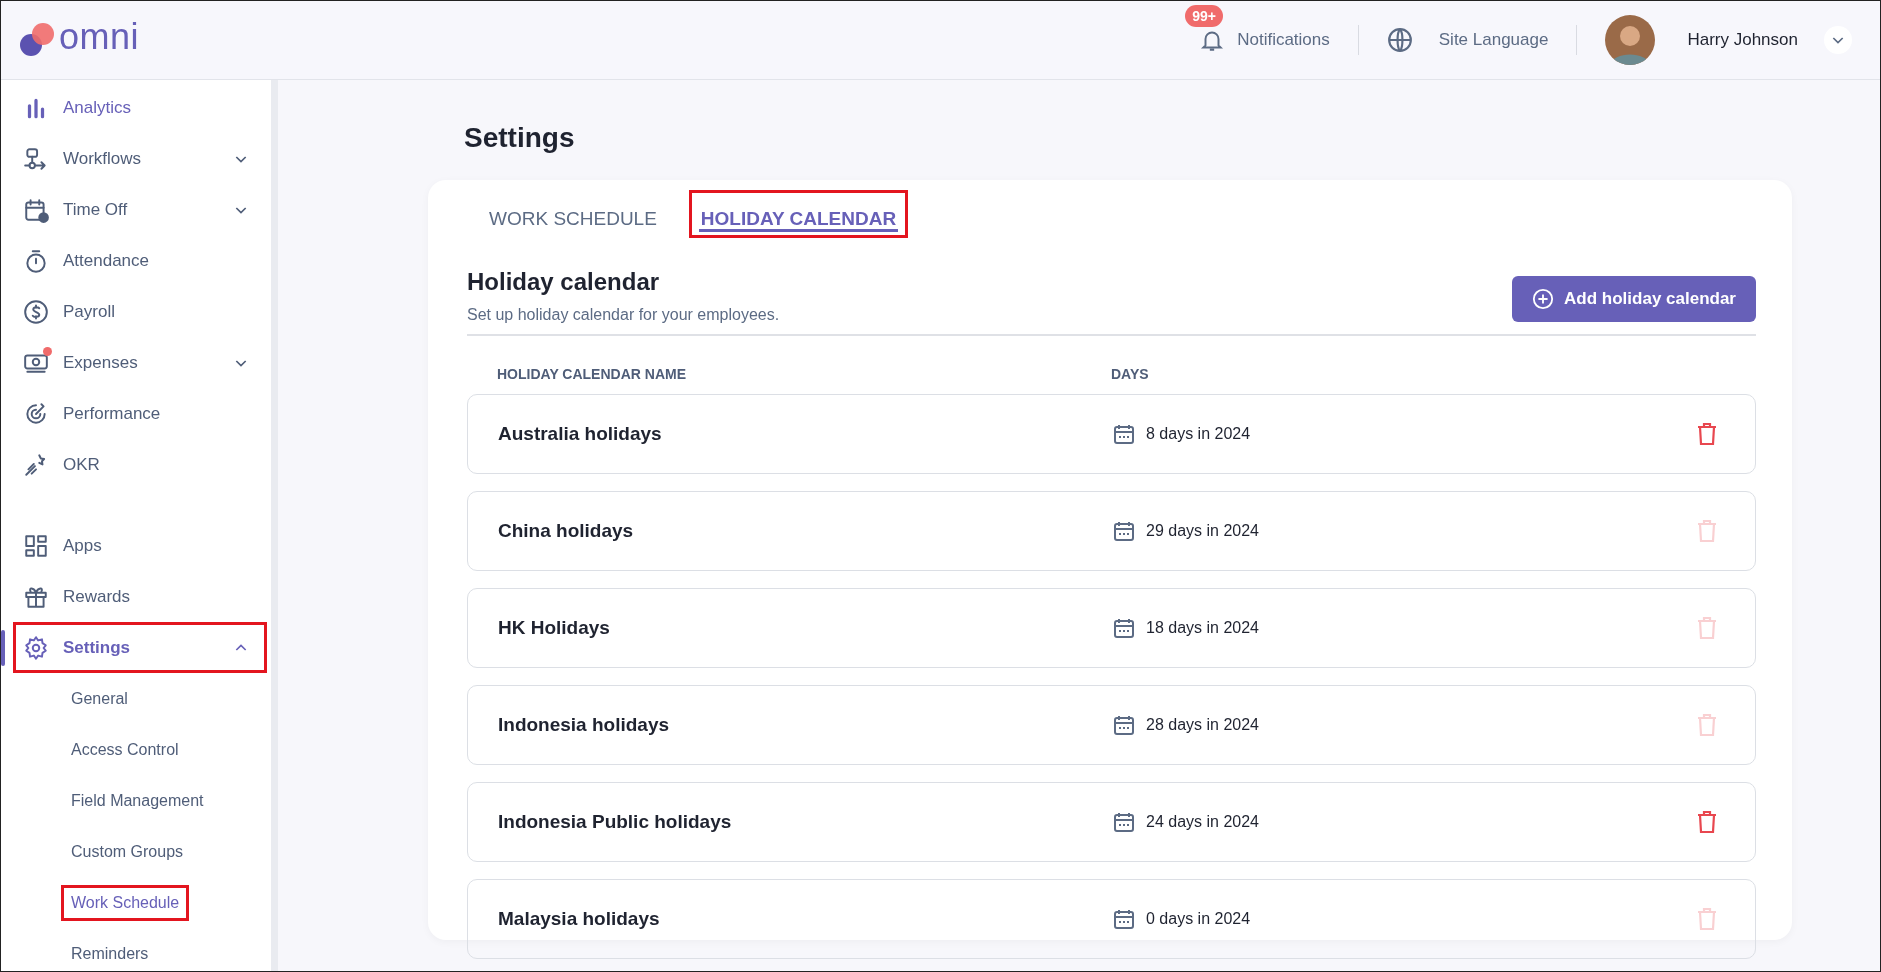 This screenshot has height=972, width=1881. Describe the element at coordinates (36, 413) in the screenshot. I see `target-icon` at that location.